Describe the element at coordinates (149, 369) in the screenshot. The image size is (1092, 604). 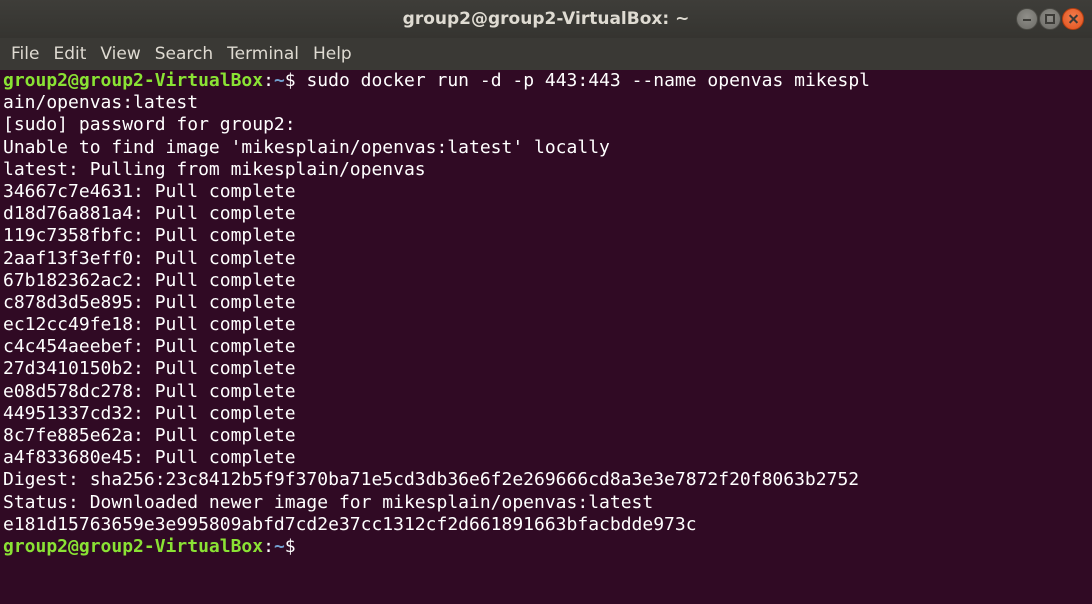
I see `output-line: 27d3410150b2: Pull complete` at that location.